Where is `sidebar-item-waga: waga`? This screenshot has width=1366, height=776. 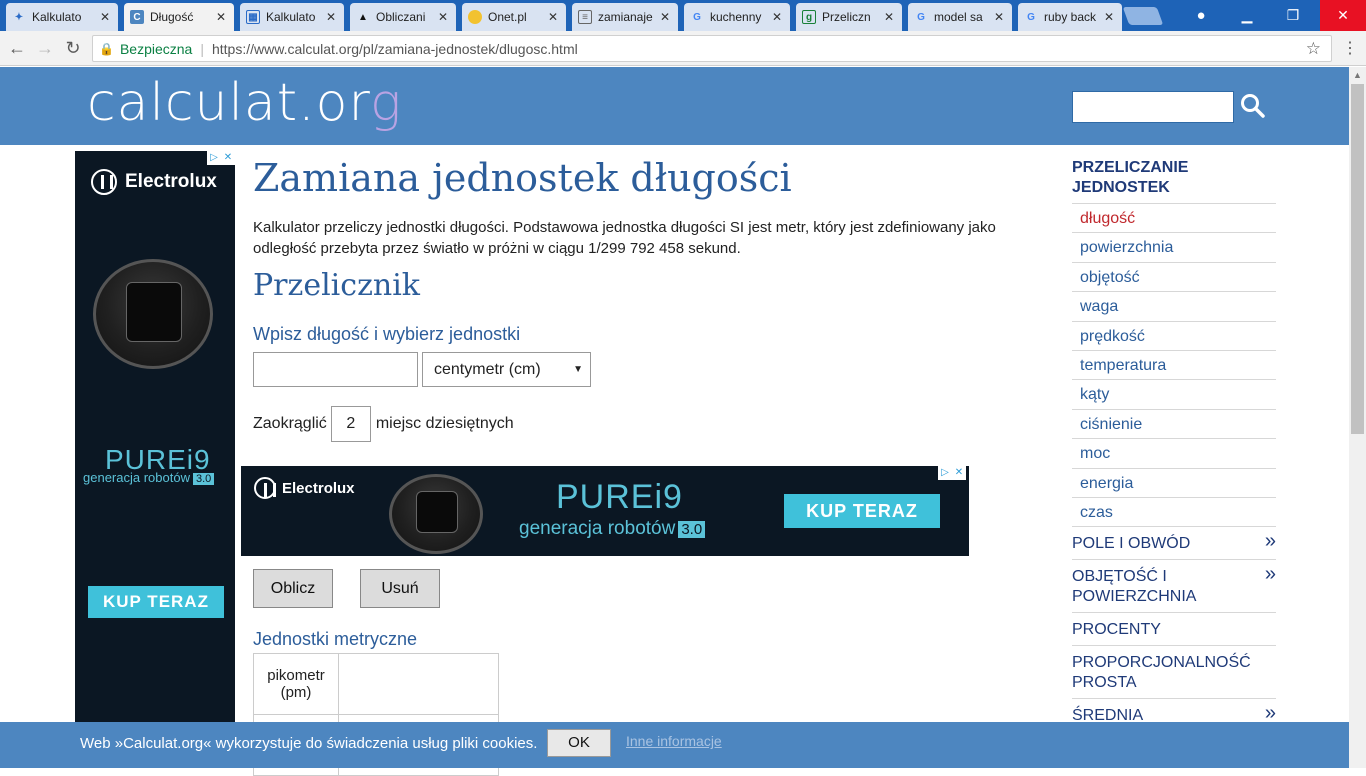 sidebar-item-waga: waga is located at coordinates (1174, 307).